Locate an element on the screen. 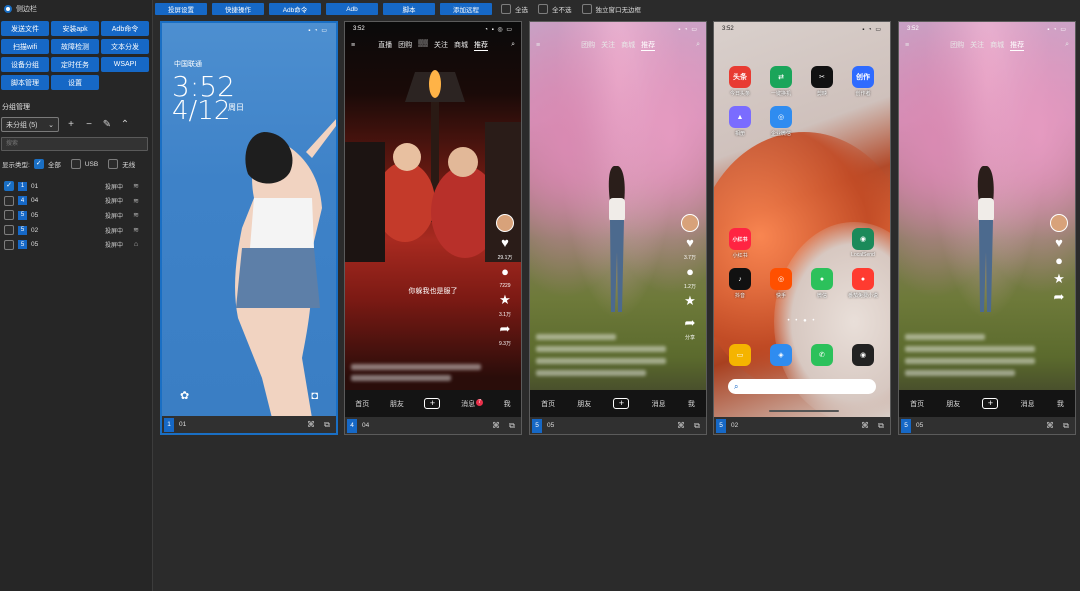  toolbar-script-button: 脚本 is located at coordinates (409, 9).